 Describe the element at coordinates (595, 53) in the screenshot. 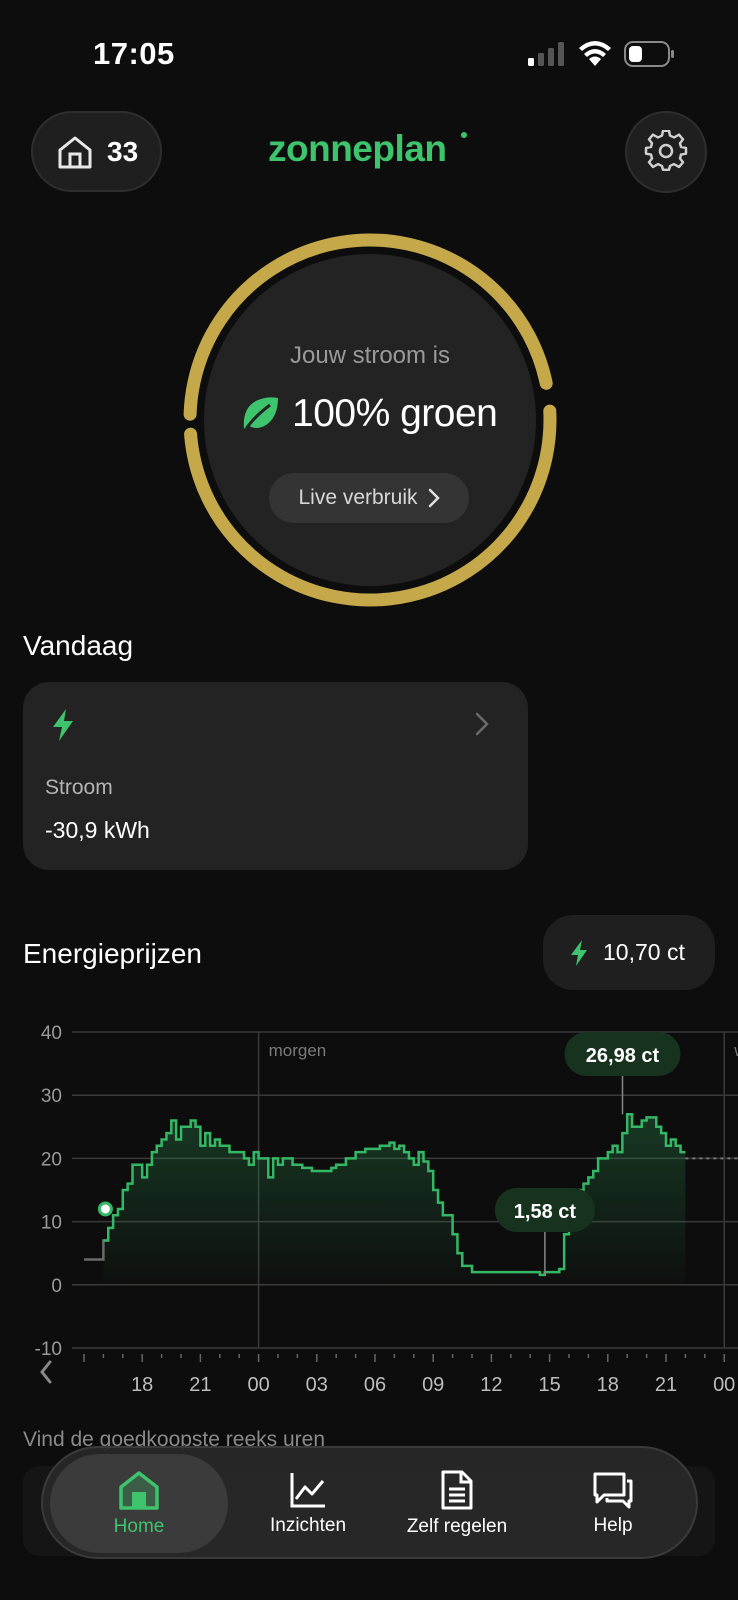

I see `wifi-icon` at that location.